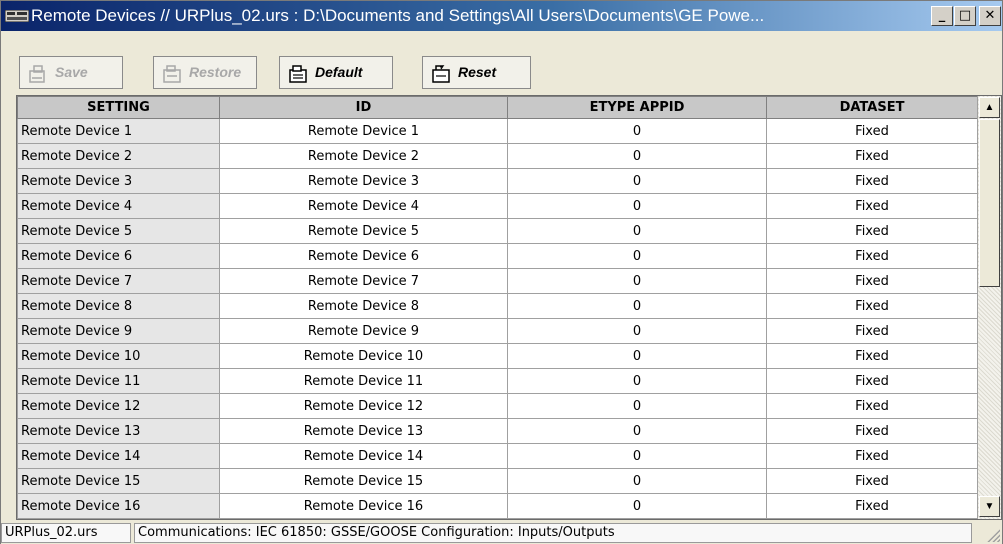 The height and width of the screenshot is (544, 1003). What do you see at coordinates (363, 381) in the screenshot?
I see `id-cell: Remote Device 11` at bounding box center [363, 381].